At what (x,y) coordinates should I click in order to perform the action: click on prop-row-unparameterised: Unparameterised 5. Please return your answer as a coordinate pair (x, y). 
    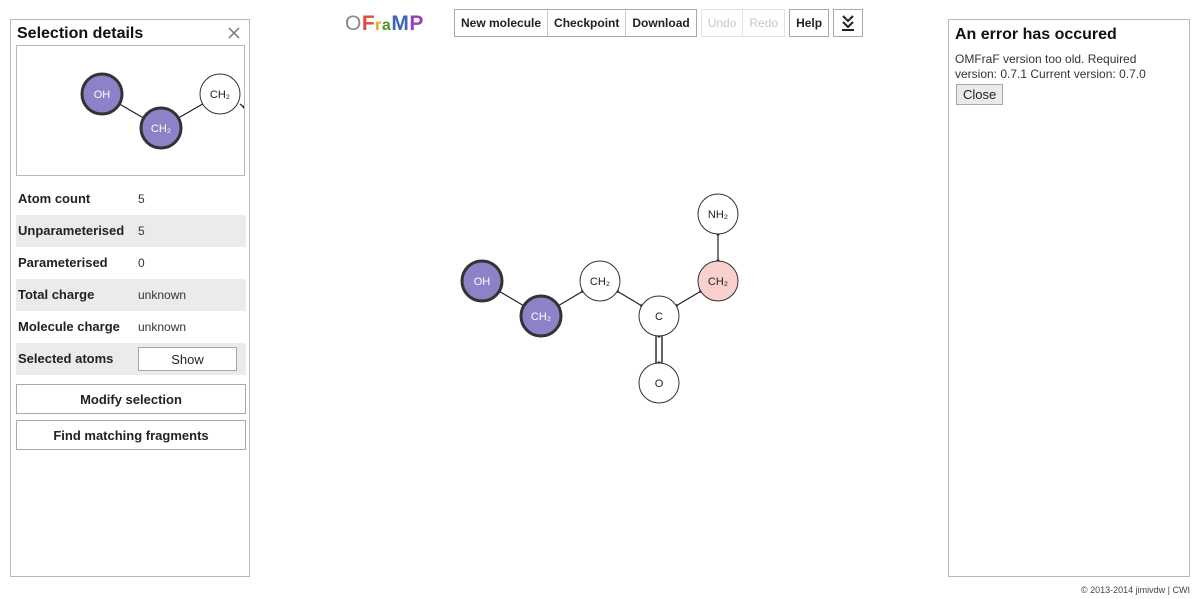
    Looking at the image, I should click on (131, 231).